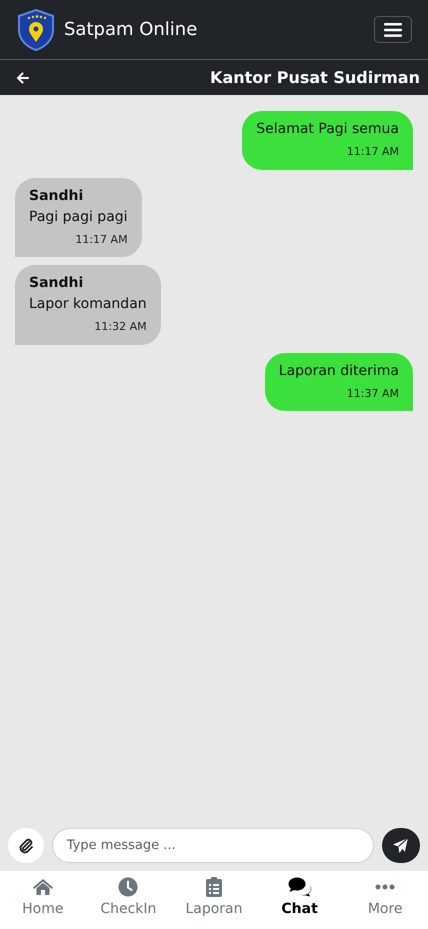 The width and height of the screenshot is (428, 929). I want to click on nav-tab: More, so click(385, 900).